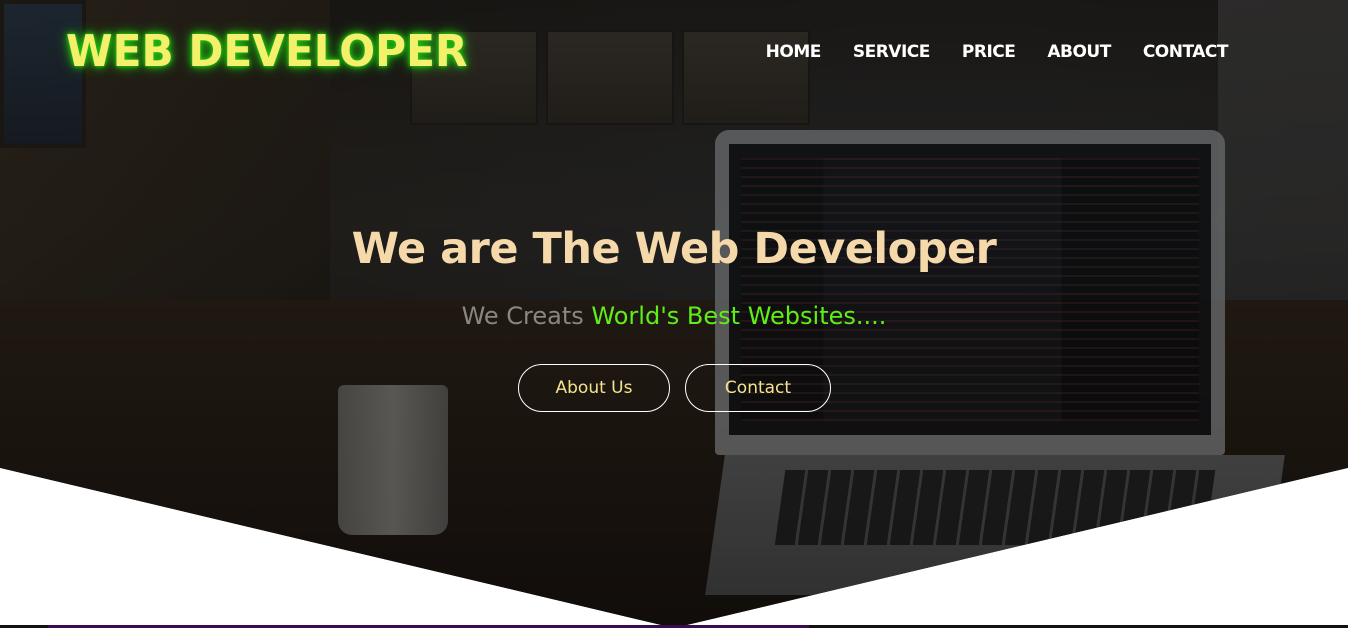 Image resolution: width=1348 pixels, height=628 pixels. Describe the element at coordinates (522, 316) in the screenshot. I see `subheadline-muted-text: We Creats` at that location.